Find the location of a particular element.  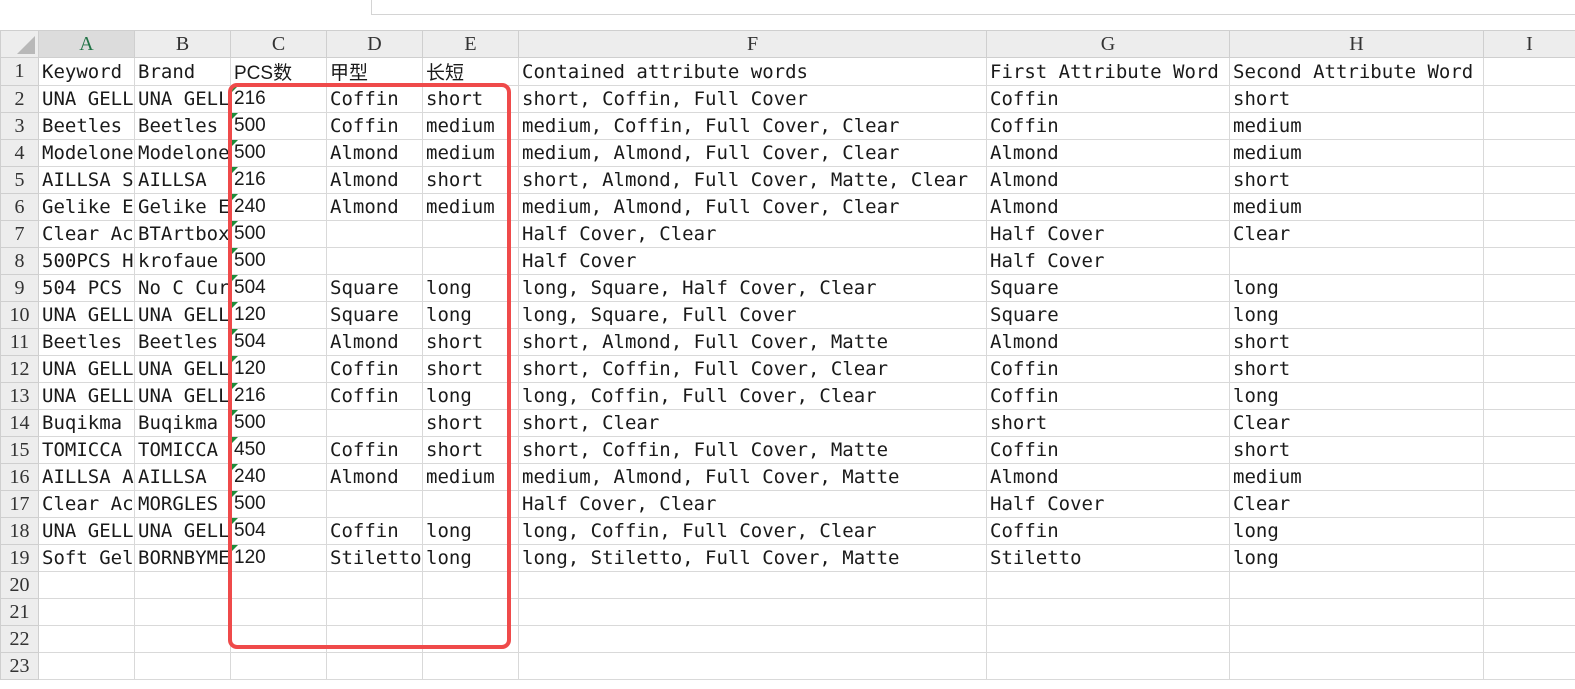

cell-contained-words: short, Almond, Full Cover, Matte, Clear is located at coordinates (752, 180).